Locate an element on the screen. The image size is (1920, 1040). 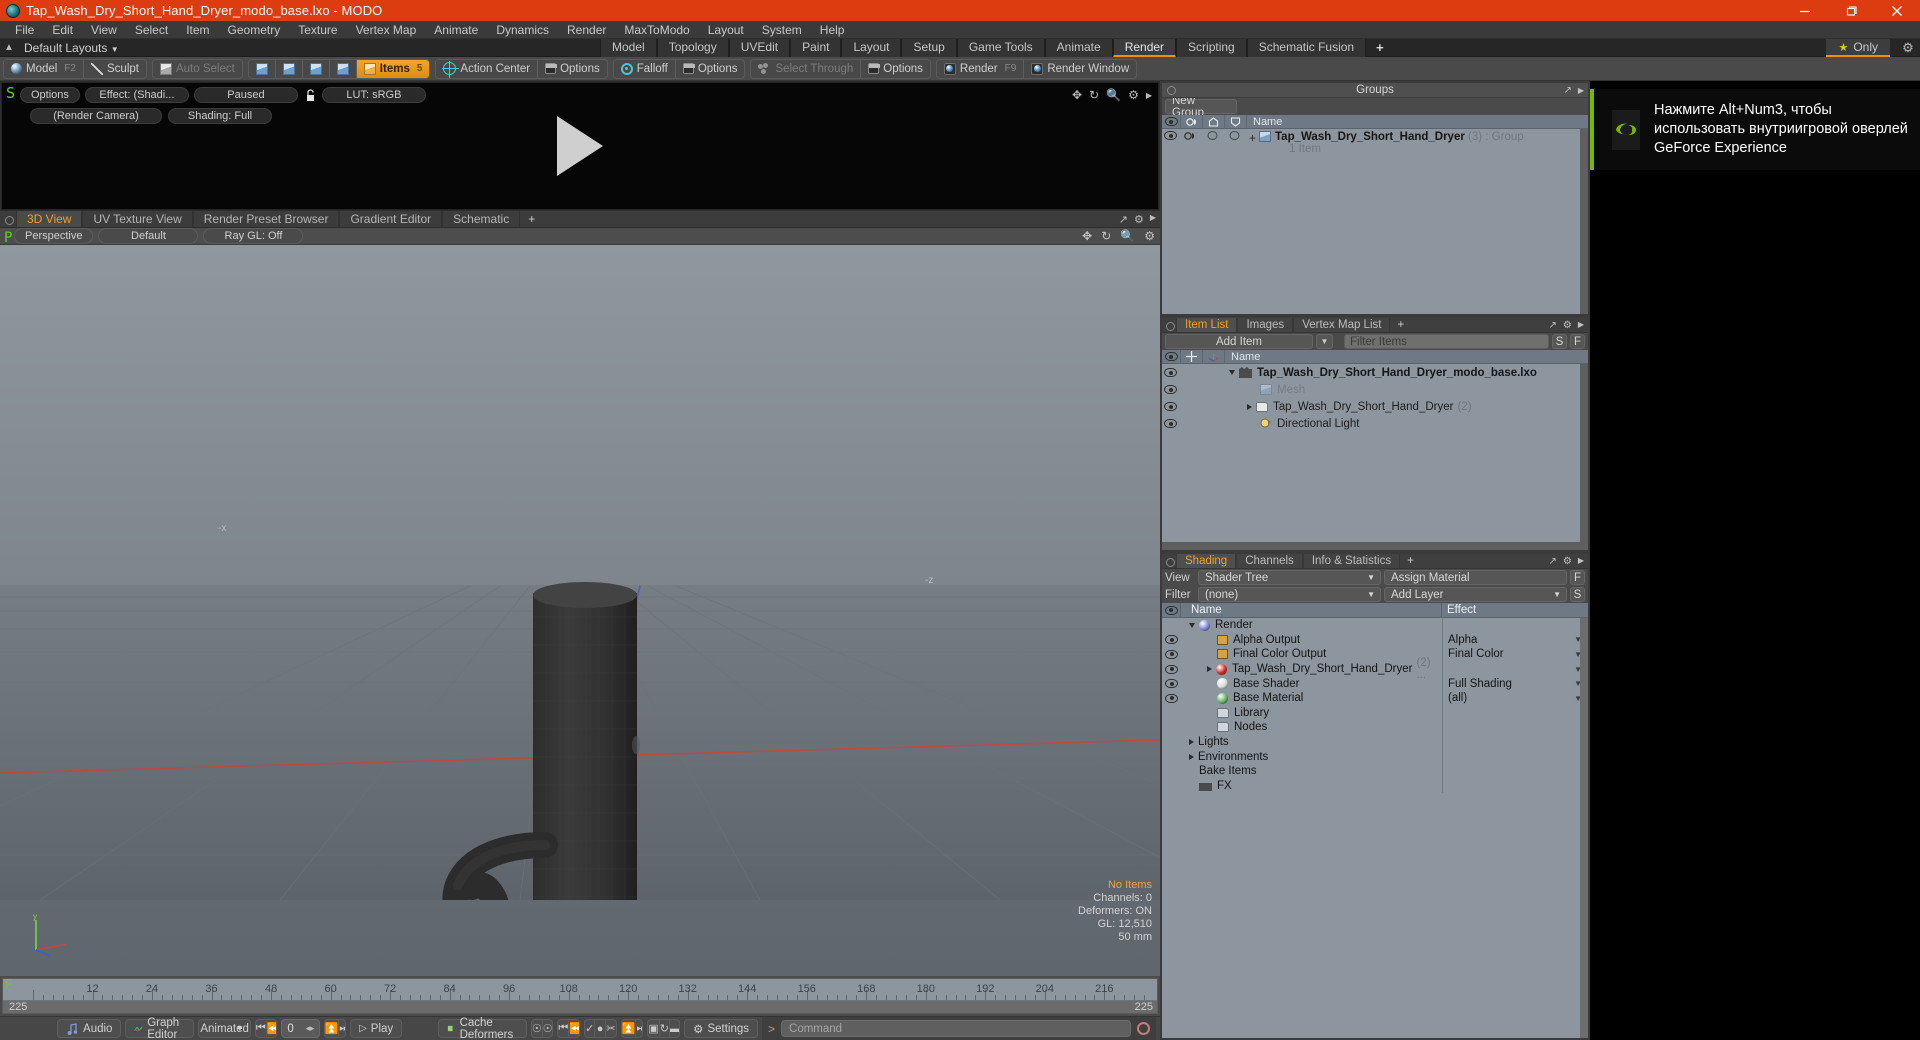
preview-shading-button: Shading: Full is located at coordinates (220, 116).